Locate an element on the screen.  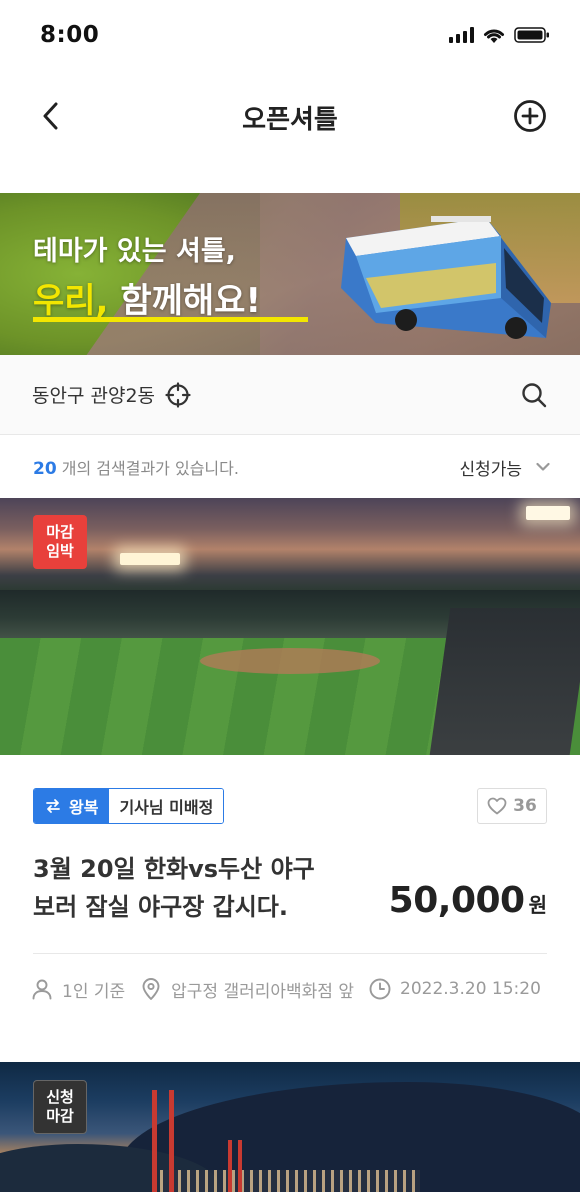
status-icons is located at coordinates (499, 35).